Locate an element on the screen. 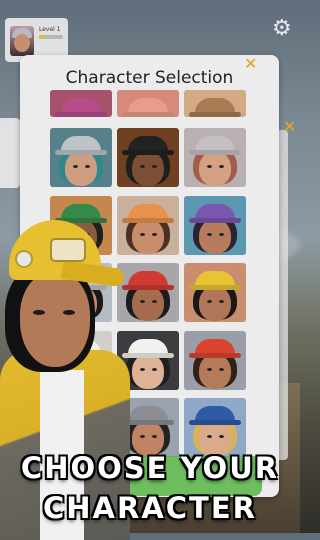 The width and height of the screenshot is (320, 540). promo-text: CHOOSE YOUR CHARACTER is located at coordinates (150, 488).